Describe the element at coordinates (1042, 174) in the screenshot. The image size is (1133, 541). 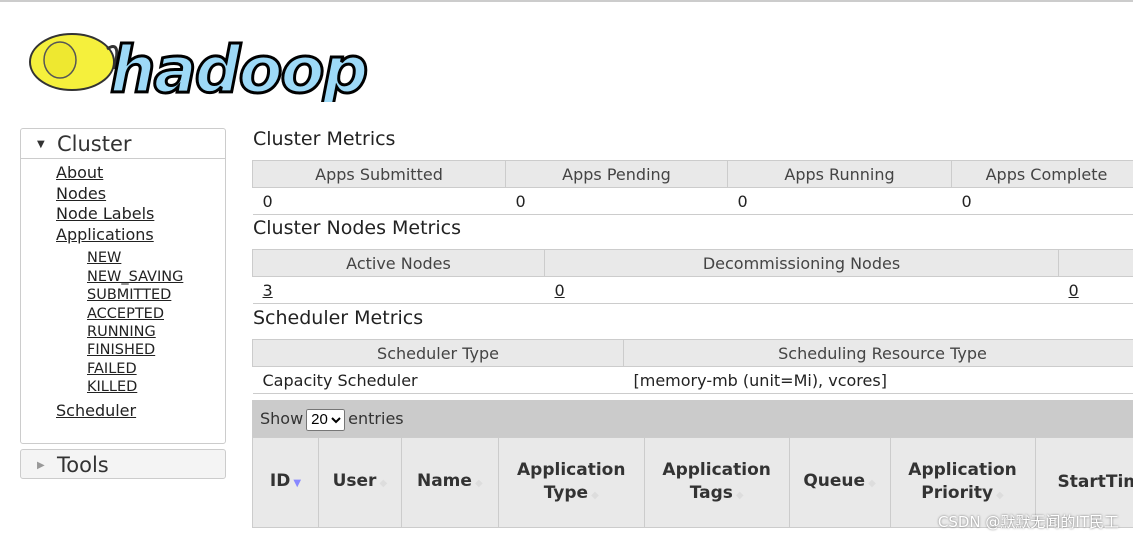
I see `col-header: Apps Complete` at that location.